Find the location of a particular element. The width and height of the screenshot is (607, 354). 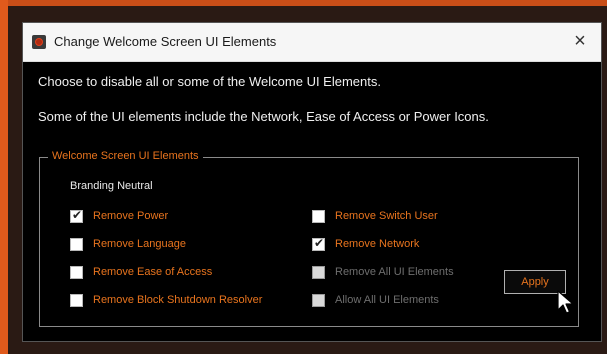

remove-network-option: Remove Network is located at coordinates (365, 244).